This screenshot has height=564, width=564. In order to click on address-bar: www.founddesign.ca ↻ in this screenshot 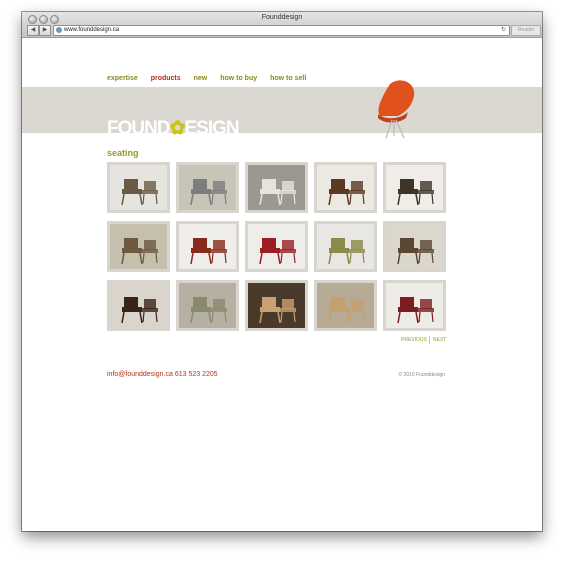, I will do `click(281, 30)`.